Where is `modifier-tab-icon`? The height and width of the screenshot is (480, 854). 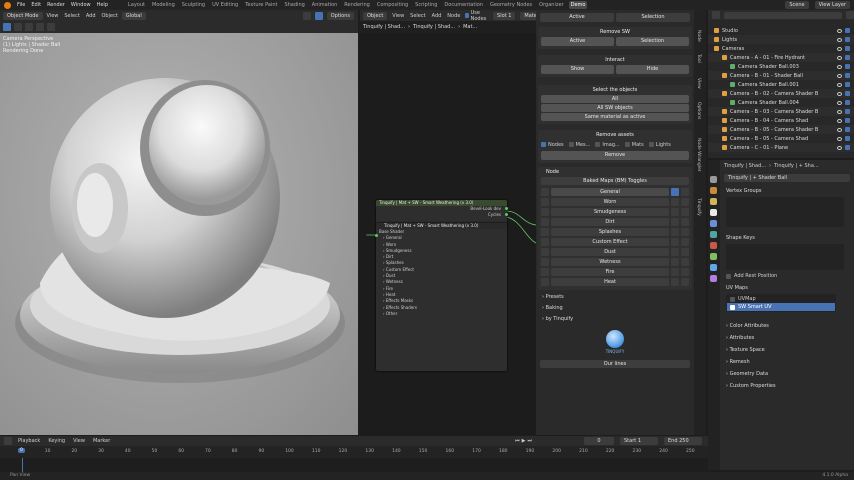
modifier-tab-icon is located at coordinates (713, 256).